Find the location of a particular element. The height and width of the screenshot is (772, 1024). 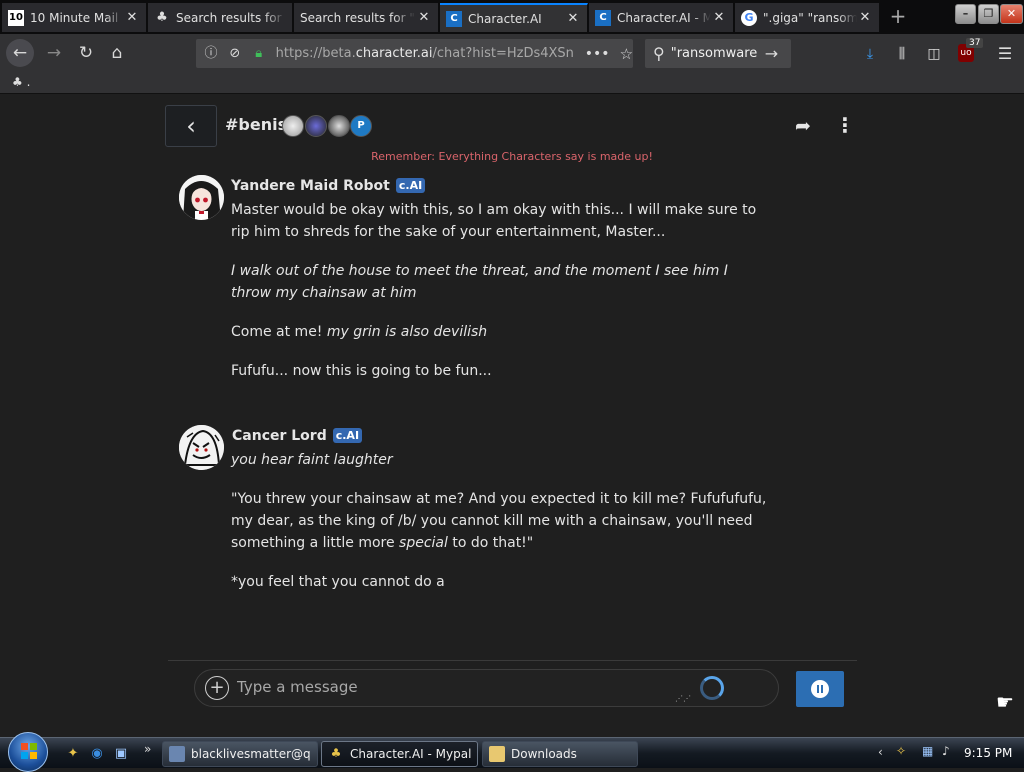

search-go-icon: → is located at coordinates (771, 53).